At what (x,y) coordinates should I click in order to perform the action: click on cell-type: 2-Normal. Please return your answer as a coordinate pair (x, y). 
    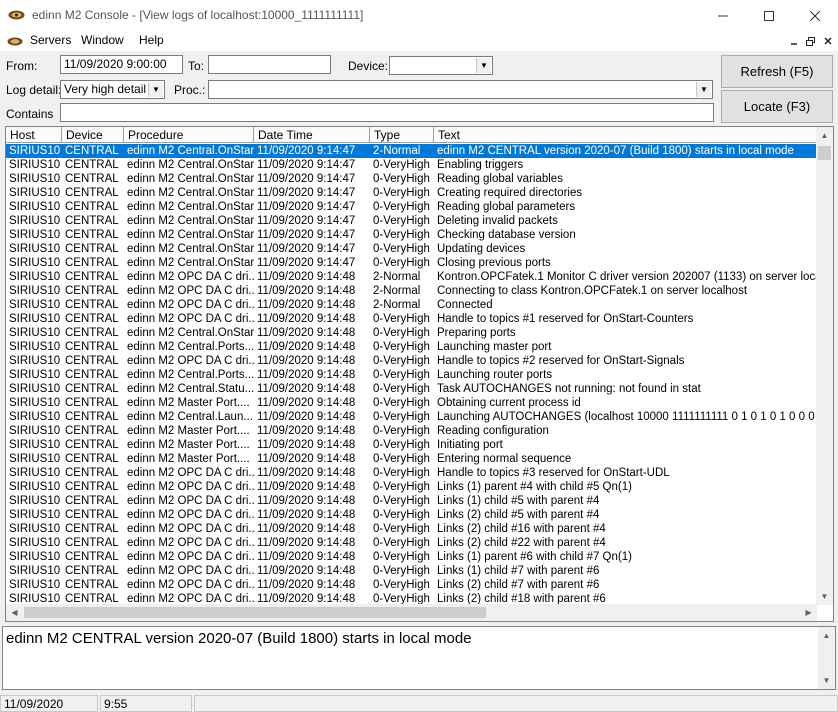
    Looking at the image, I should click on (397, 151).